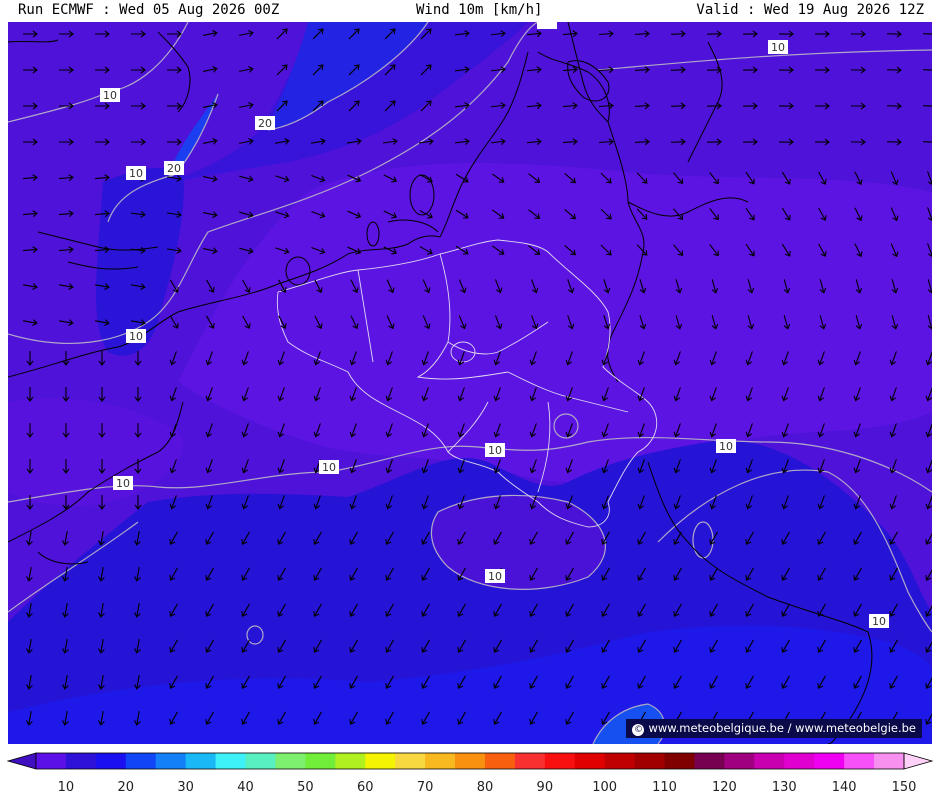 This screenshot has height=802, width=940. I want to click on contour-label, so click(547, 25).